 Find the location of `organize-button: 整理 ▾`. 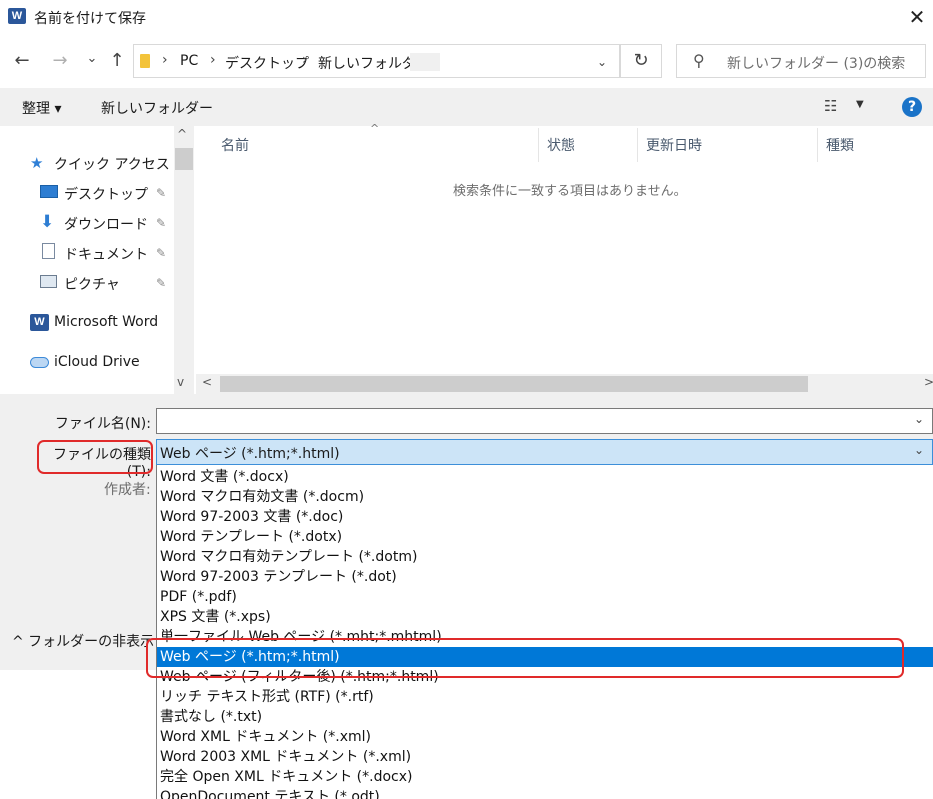

organize-button: 整理 ▾ is located at coordinates (41, 108).